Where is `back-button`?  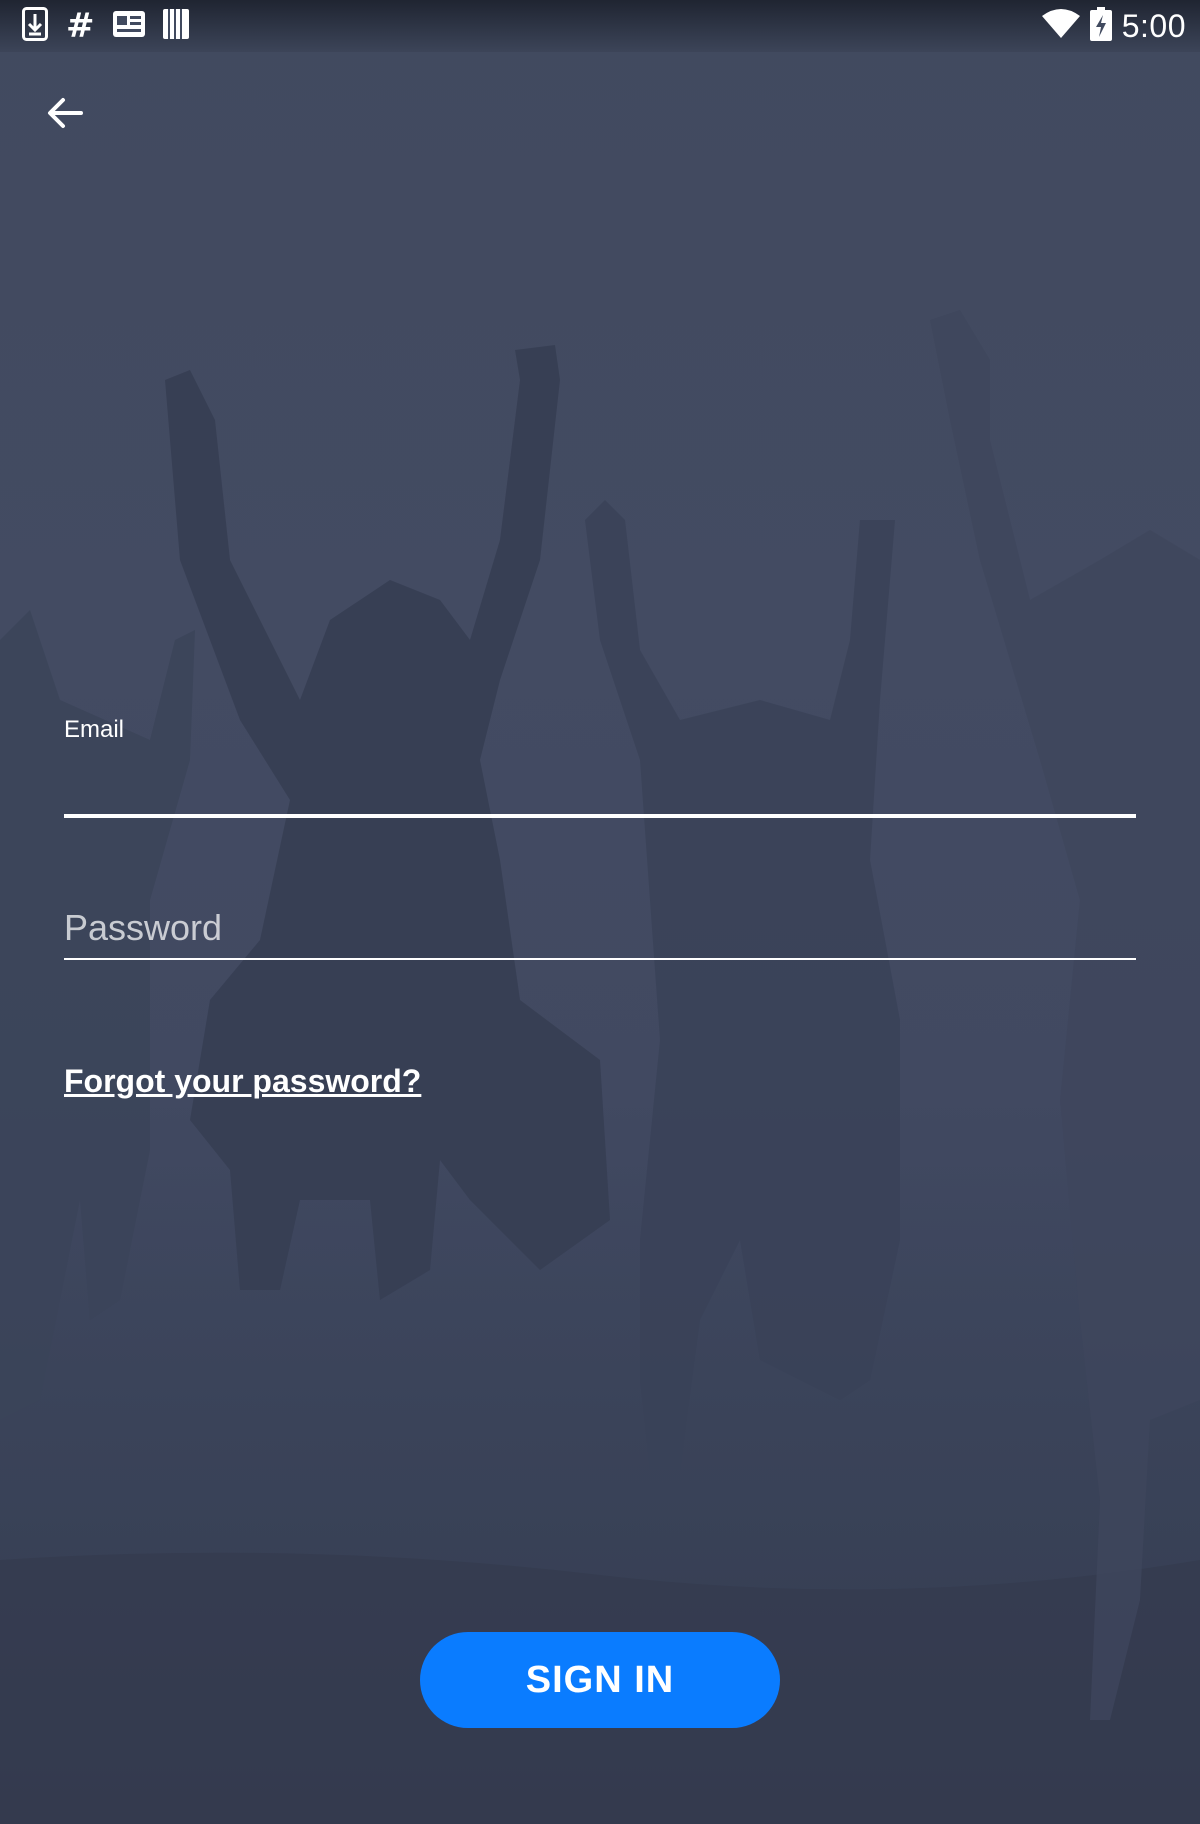
back-button is located at coordinates (65, 113).